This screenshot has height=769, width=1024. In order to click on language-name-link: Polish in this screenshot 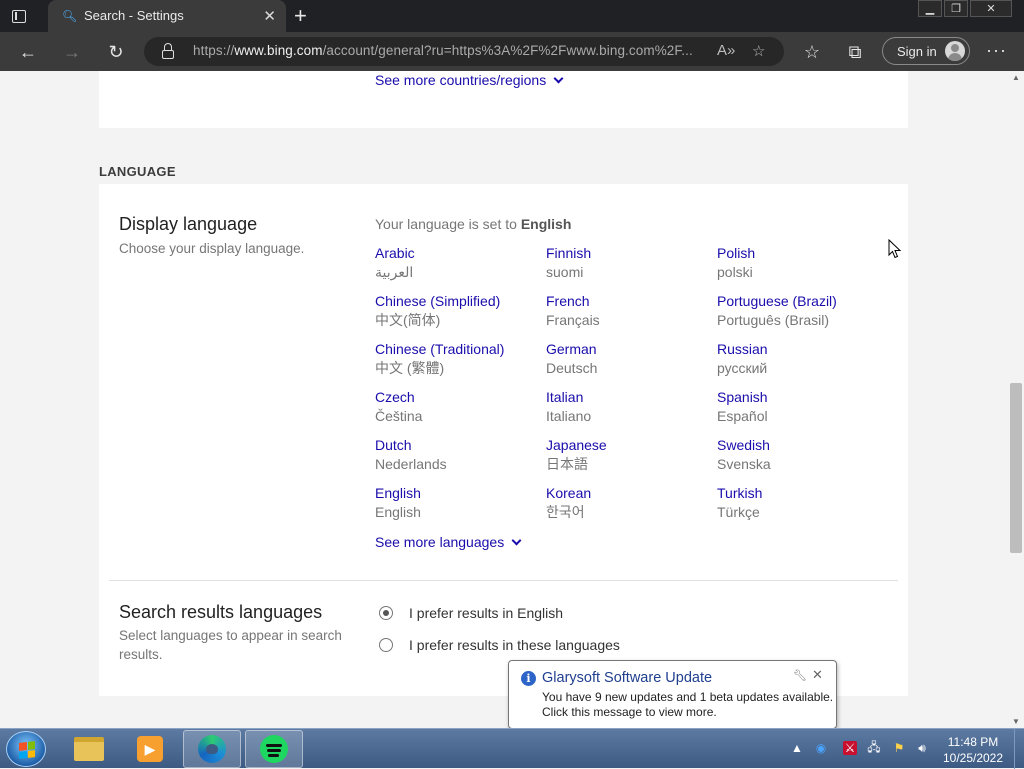, I will do `click(802, 253)`.